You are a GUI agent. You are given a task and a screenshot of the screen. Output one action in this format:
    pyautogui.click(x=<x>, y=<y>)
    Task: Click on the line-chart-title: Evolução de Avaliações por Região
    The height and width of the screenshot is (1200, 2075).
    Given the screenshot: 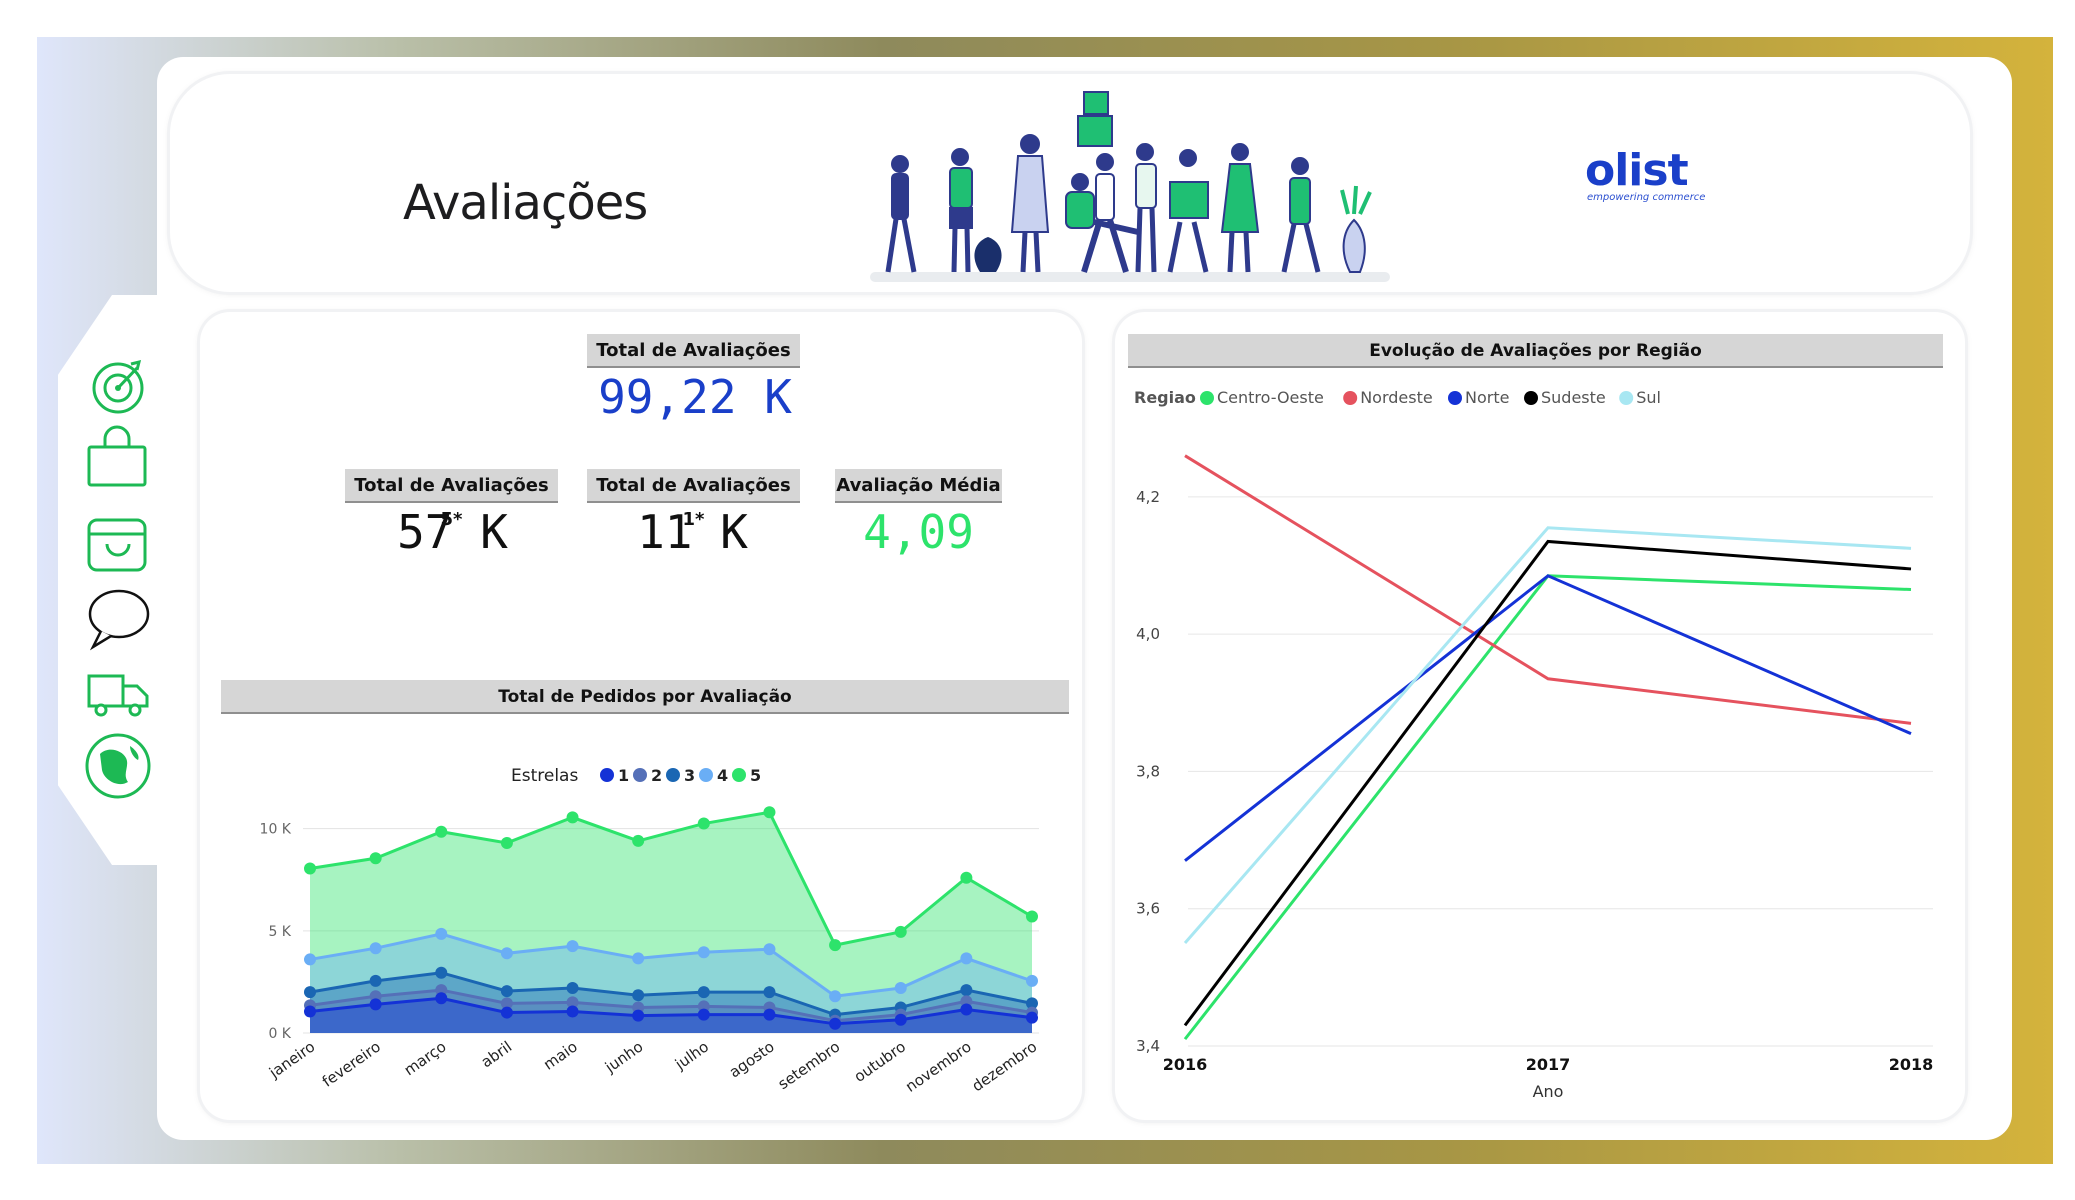 What is the action you would take?
    pyautogui.click(x=1535, y=351)
    